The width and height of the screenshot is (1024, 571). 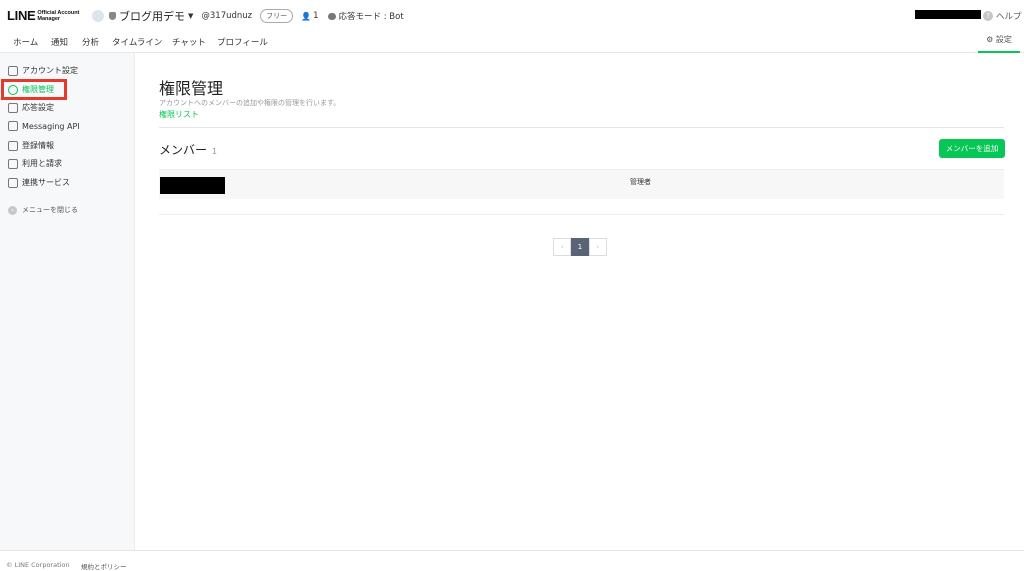 I want to click on sidebar-item-messaging-api: Messaging API, so click(x=44, y=126).